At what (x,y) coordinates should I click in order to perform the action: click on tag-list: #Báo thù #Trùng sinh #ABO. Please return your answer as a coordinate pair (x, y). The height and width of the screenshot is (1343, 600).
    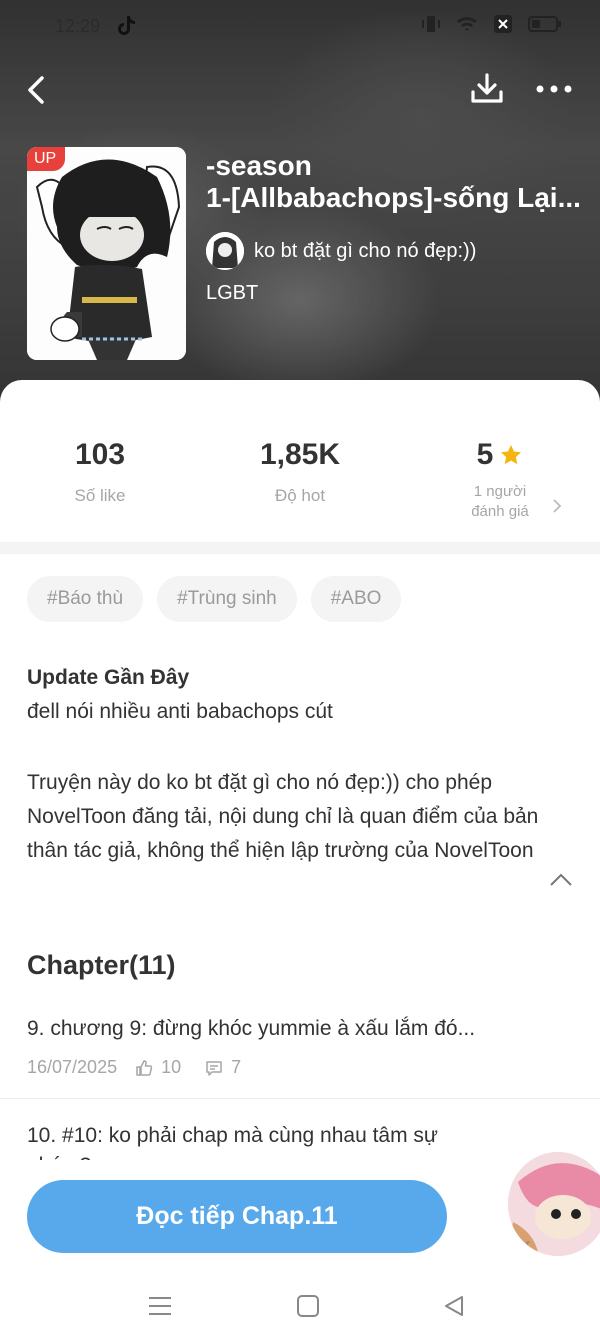
    Looking at the image, I should click on (214, 599).